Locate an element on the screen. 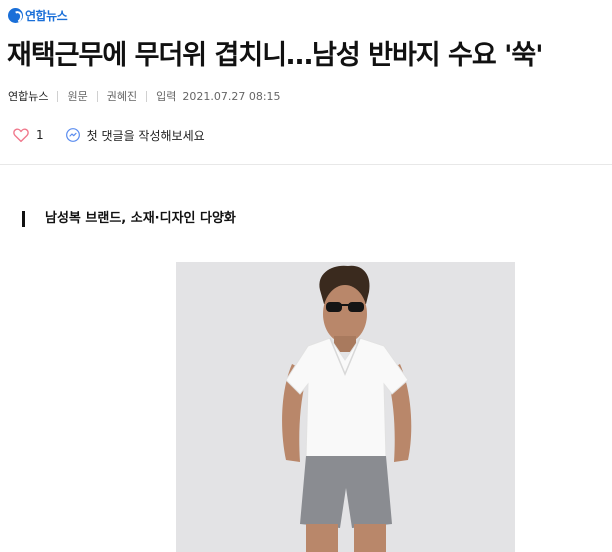 The width and height of the screenshot is (612, 552). header-divider is located at coordinates (306, 164).